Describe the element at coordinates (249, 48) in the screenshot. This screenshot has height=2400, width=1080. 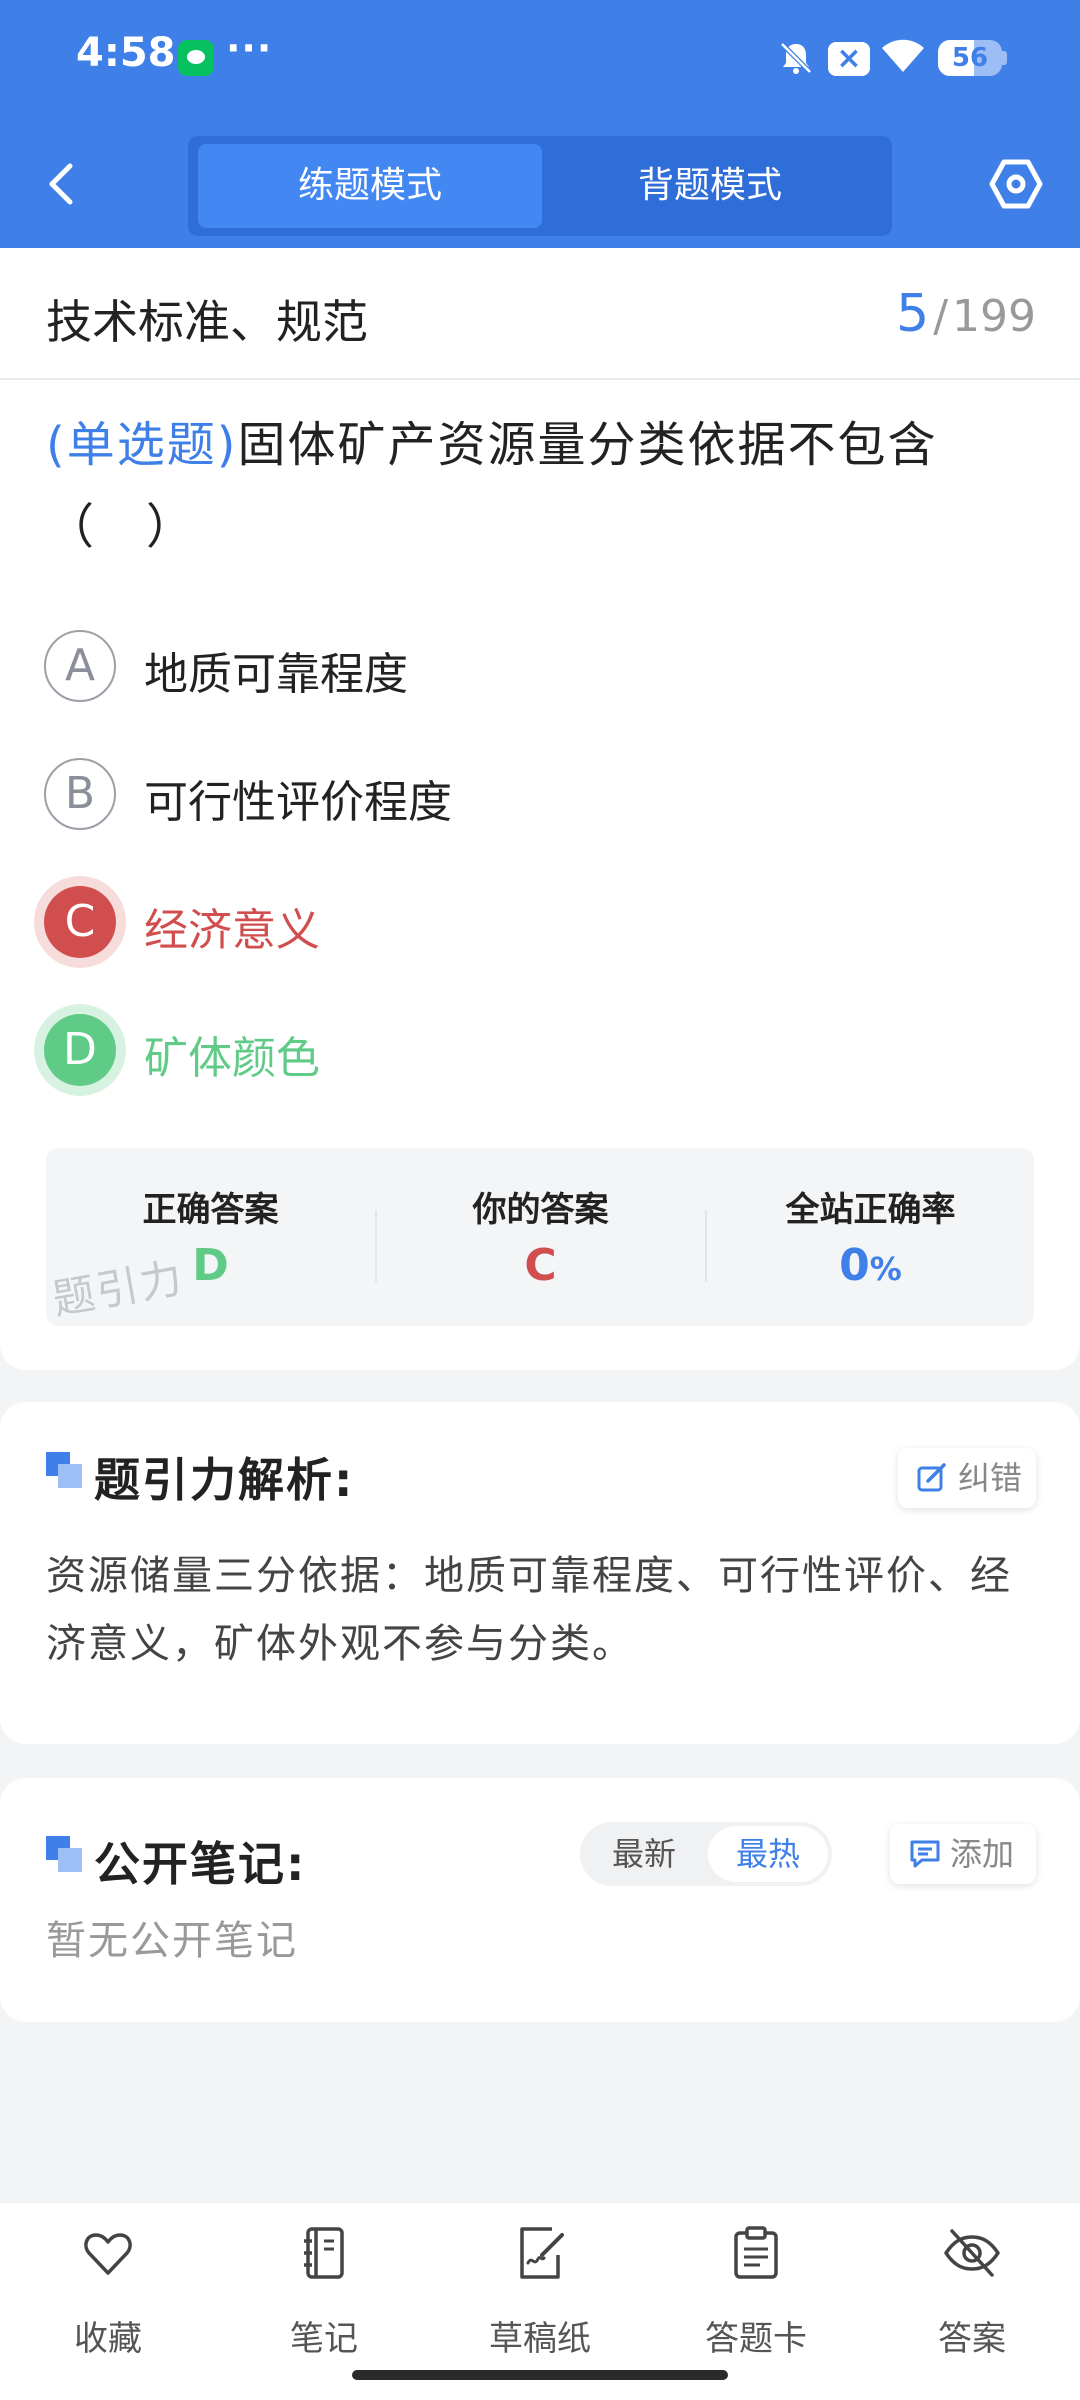
I see `more-notifications-icon: ···` at that location.